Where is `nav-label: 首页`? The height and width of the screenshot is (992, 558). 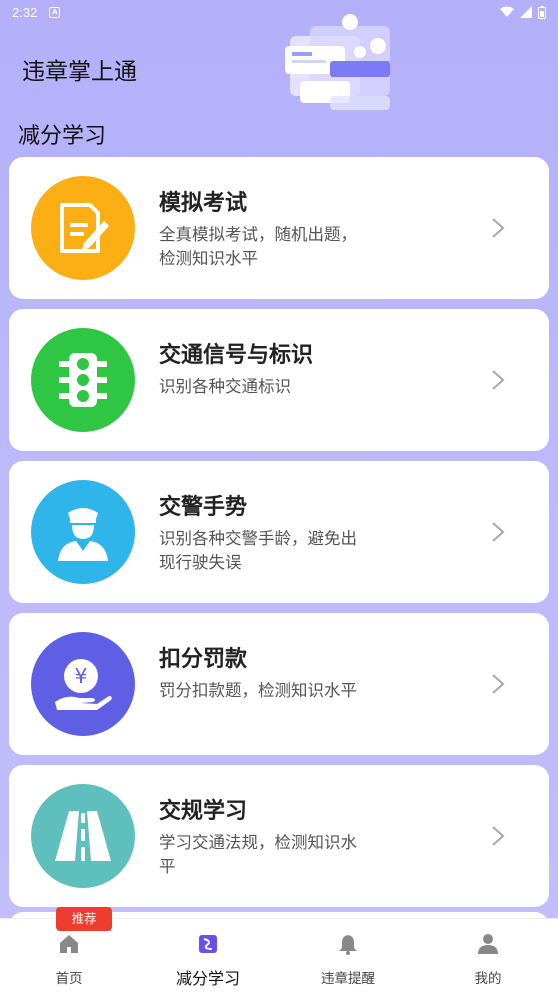
nav-label: 首页 is located at coordinates (69, 979).